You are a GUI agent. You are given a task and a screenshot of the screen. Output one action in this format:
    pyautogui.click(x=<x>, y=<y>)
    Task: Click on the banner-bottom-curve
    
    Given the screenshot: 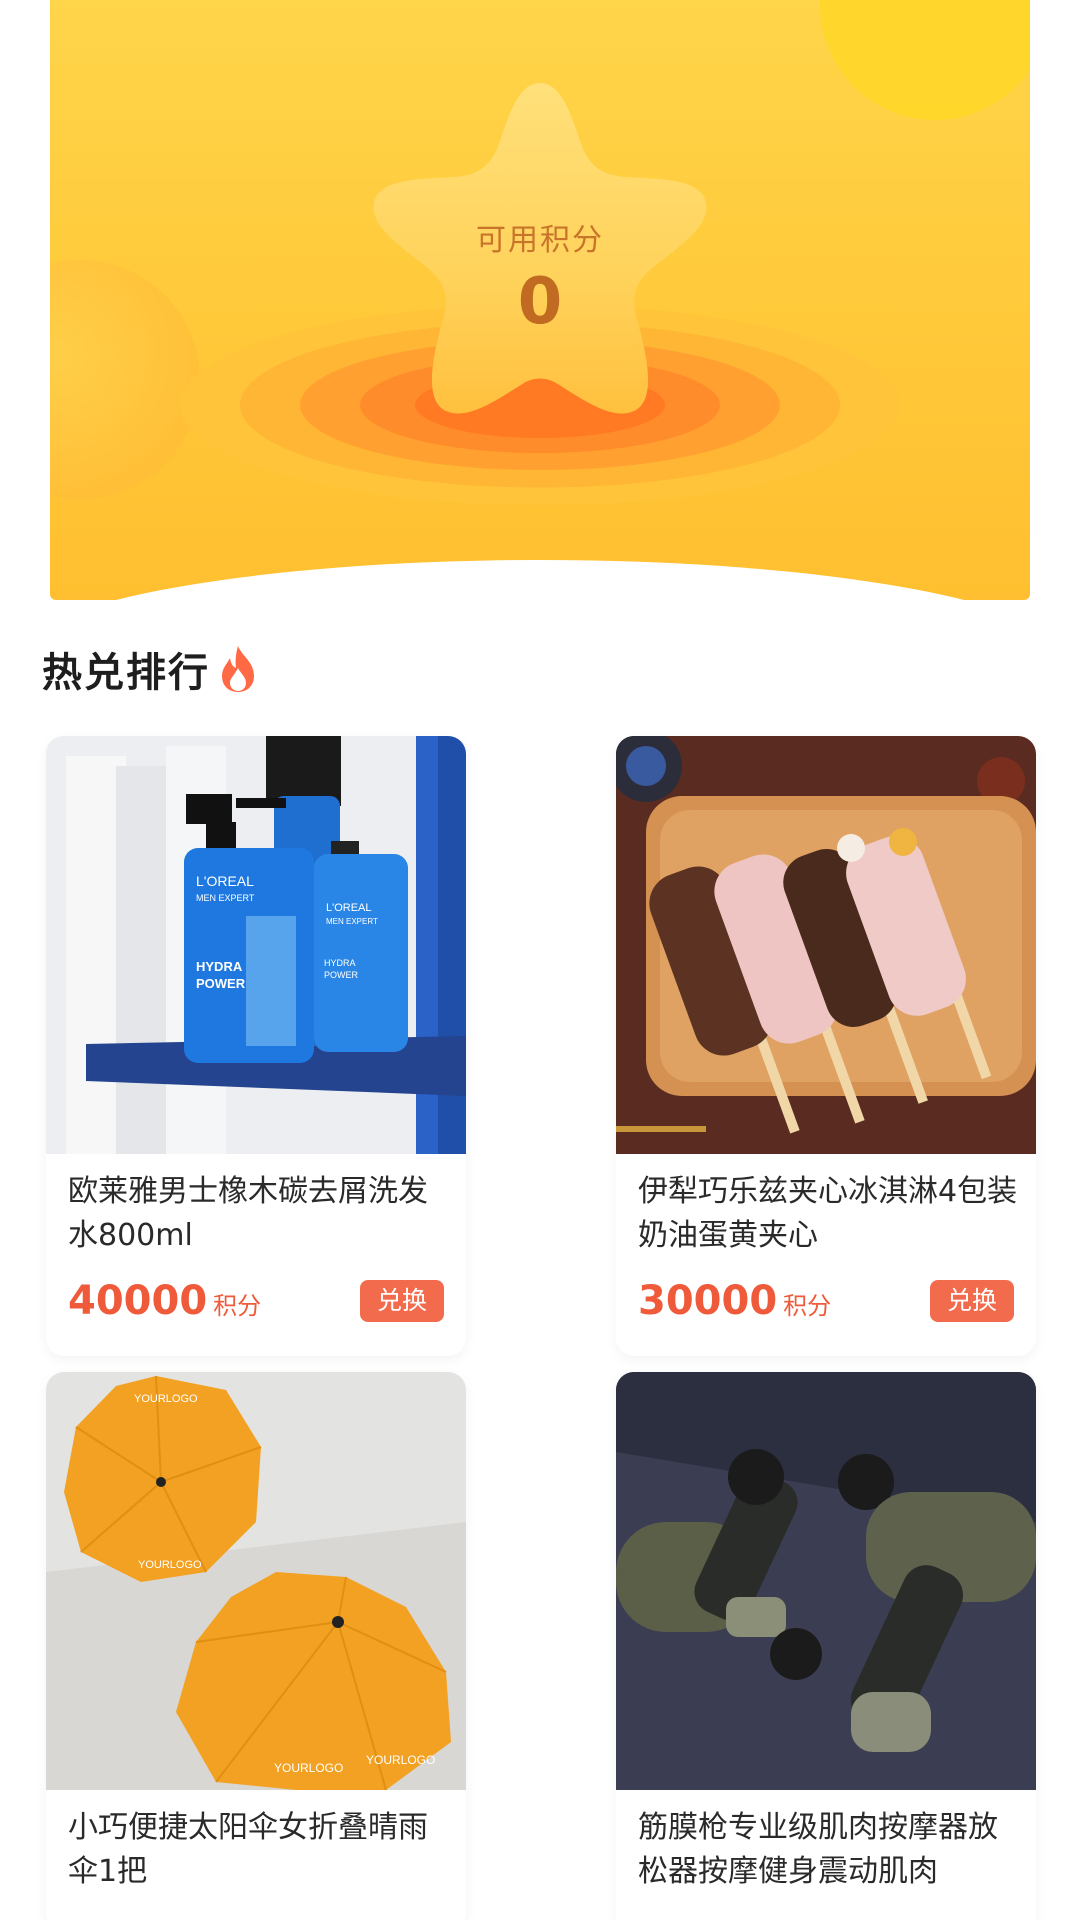 What is the action you would take?
    pyautogui.click(x=540, y=580)
    